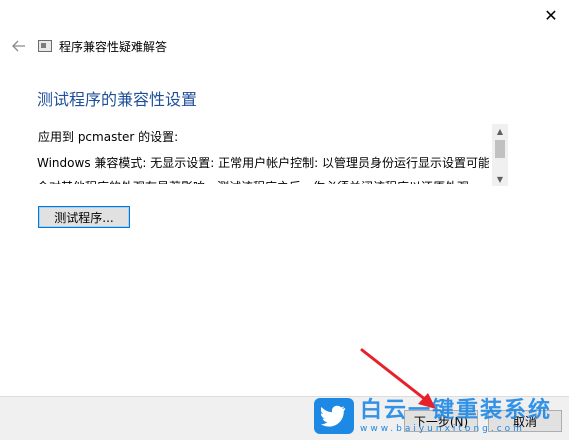  What do you see at coordinates (500, 131) in the screenshot?
I see `scroll-up-icon: ▲` at bounding box center [500, 131].